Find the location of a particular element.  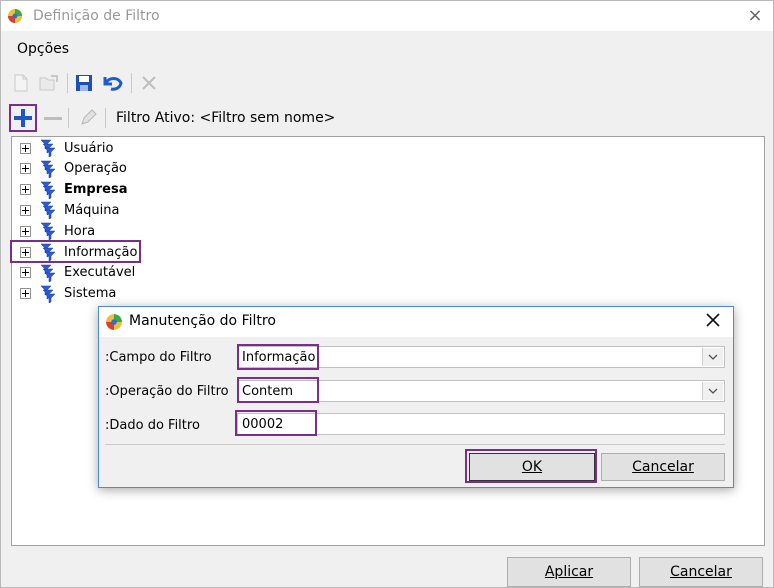

apply-label: Aplicar is located at coordinates (569, 572).